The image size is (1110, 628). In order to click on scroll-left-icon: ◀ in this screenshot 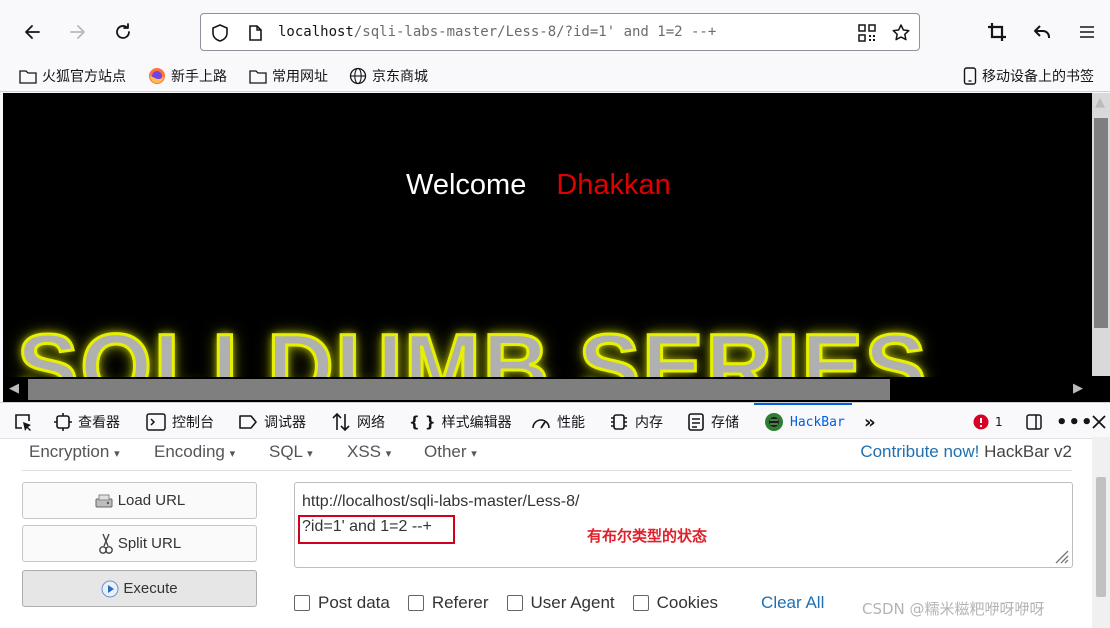, I will do `click(14, 388)`.